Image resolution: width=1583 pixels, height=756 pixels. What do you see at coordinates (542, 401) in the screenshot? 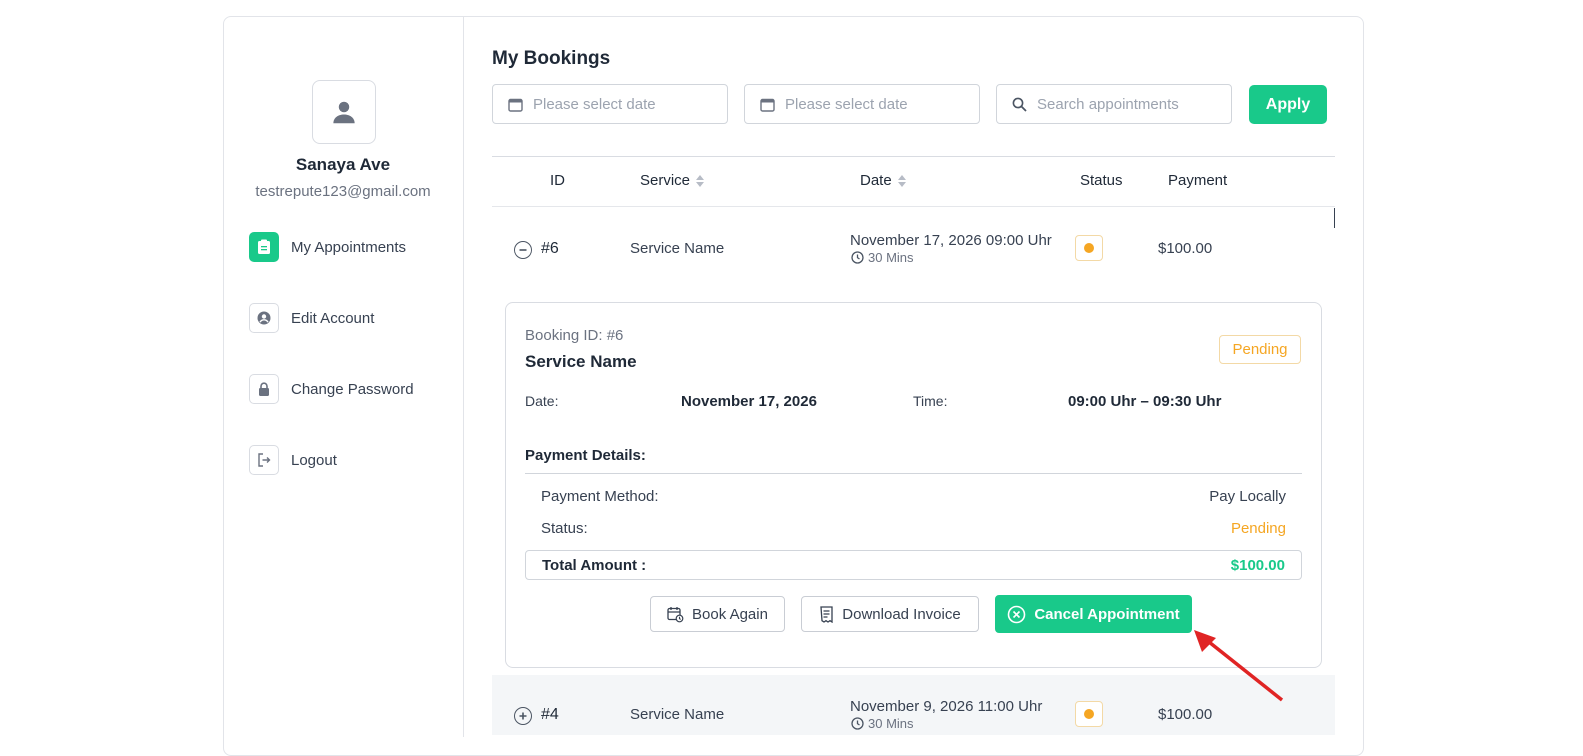
I see `date-label: Date:` at bounding box center [542, 401].